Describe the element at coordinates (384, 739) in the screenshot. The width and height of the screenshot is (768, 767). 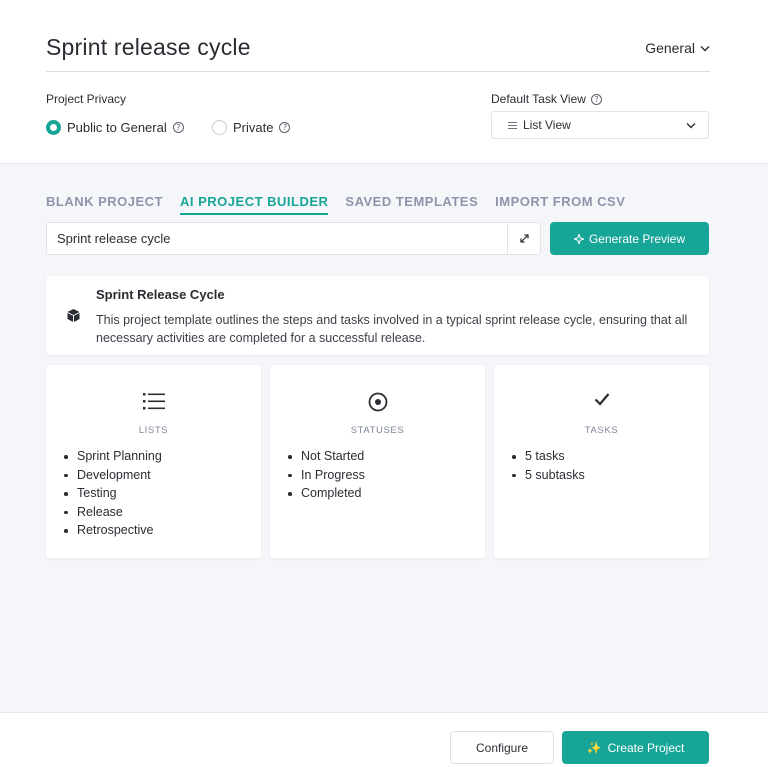
I see `footer-bar: Configure ✨ Create Project` at that location.